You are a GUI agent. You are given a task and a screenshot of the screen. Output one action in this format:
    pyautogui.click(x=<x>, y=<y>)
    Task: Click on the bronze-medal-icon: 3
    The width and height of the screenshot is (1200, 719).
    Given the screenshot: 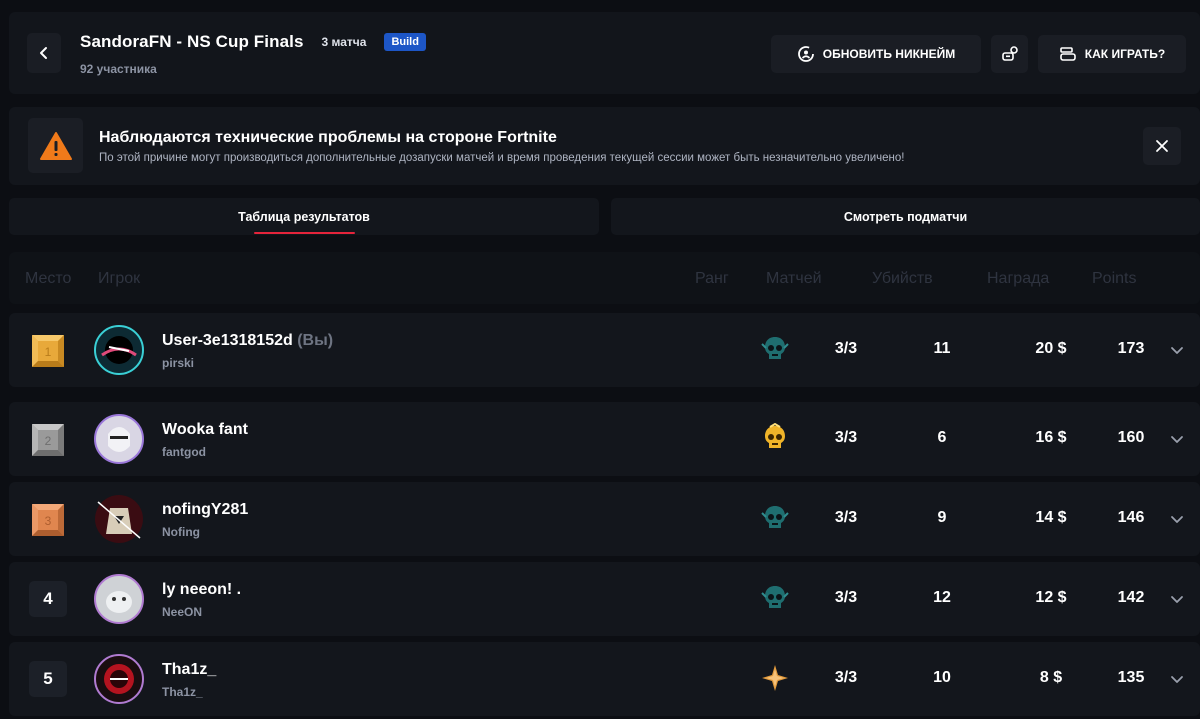 What is the action you would take?
    pyautogui.click(x=48, y=520)
    